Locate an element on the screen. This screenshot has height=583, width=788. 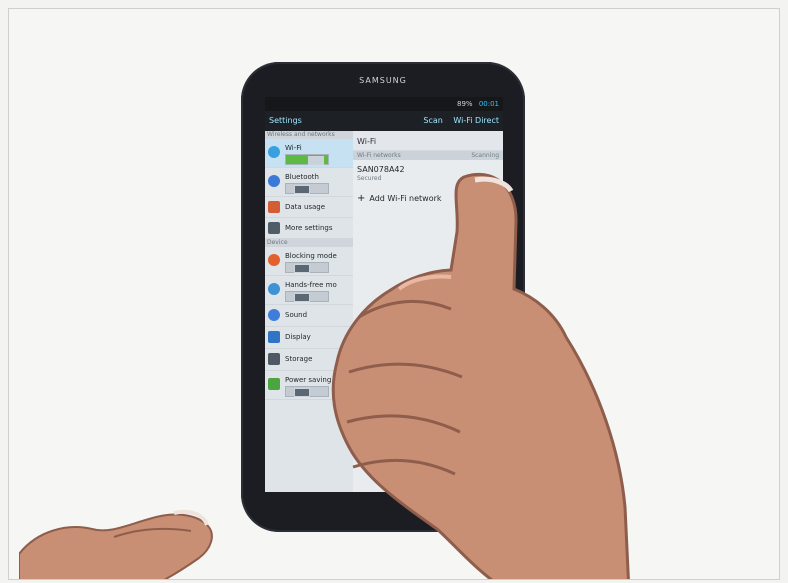
wifi-networks-header: Wi-Fi networks Scanning is located at coordinates (428, 155).